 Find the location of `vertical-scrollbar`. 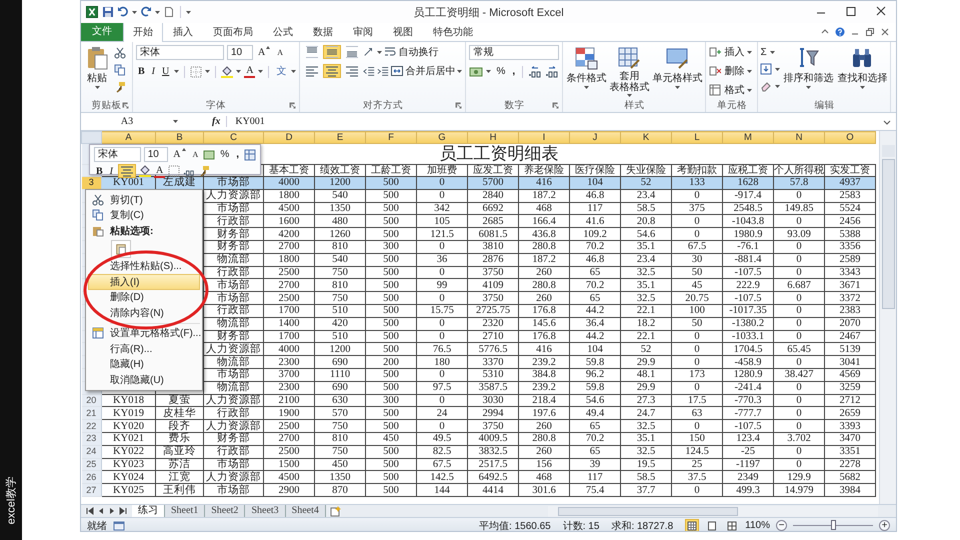

vertical-scrollbar is located at coordinates (887, 317).